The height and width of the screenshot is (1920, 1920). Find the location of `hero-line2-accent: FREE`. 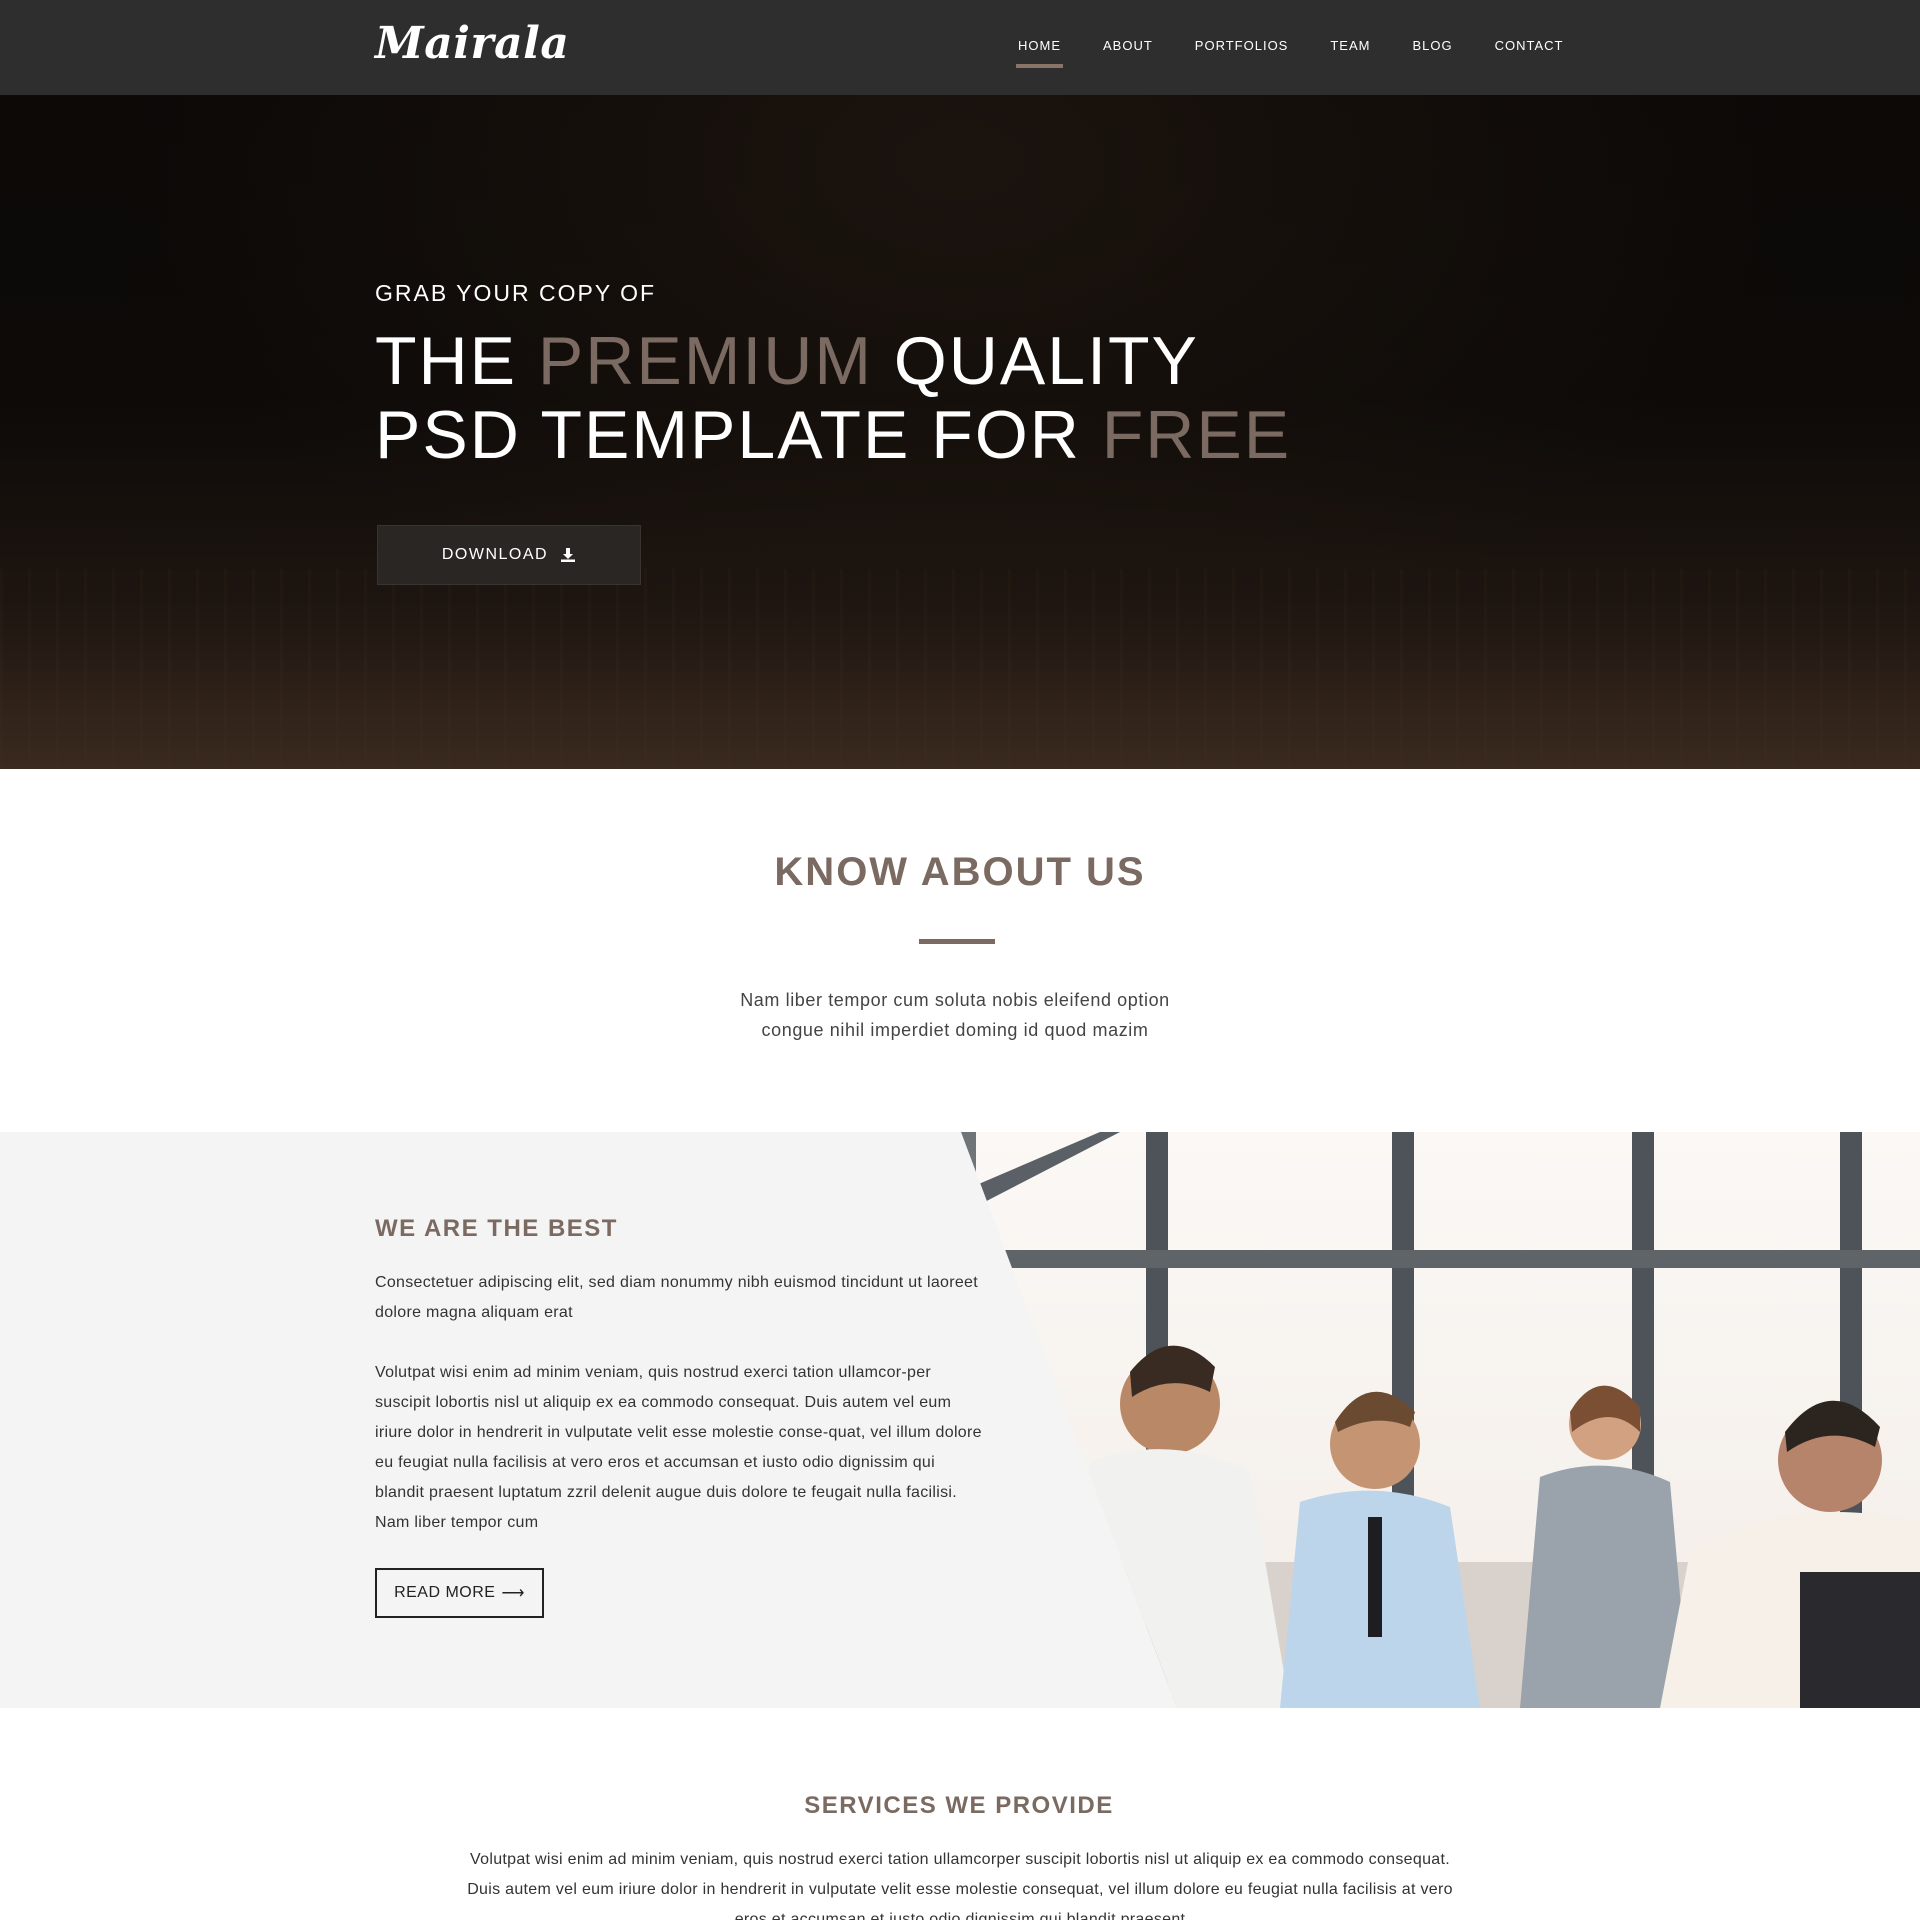

hero-line2-accent: FREE is located at coordinates (1196, 435).